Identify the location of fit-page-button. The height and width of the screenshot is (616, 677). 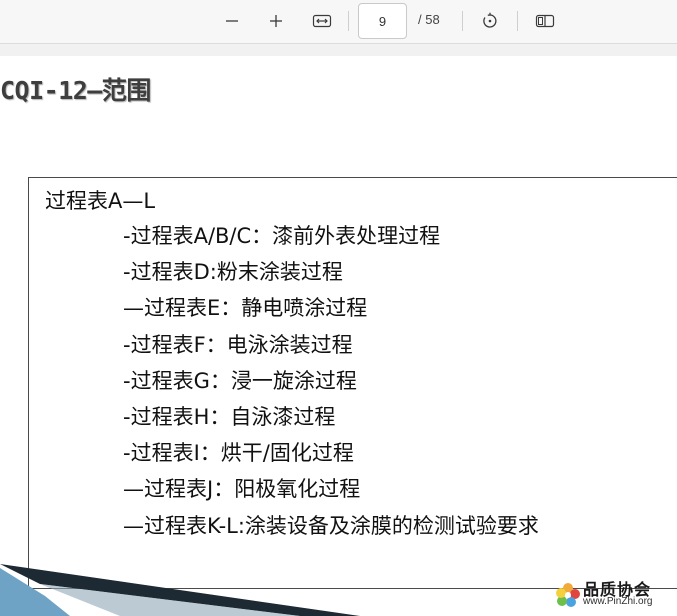
(322, 21).